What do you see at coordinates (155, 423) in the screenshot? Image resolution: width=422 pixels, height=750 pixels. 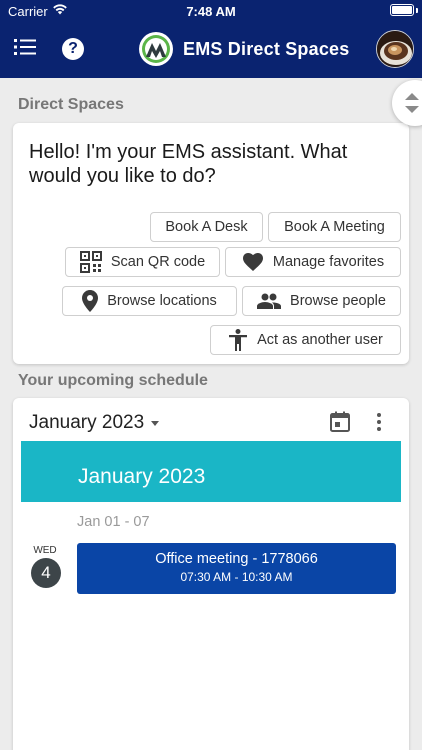 I see `dropdown-caret-icon` at bounding box center [155, 423].